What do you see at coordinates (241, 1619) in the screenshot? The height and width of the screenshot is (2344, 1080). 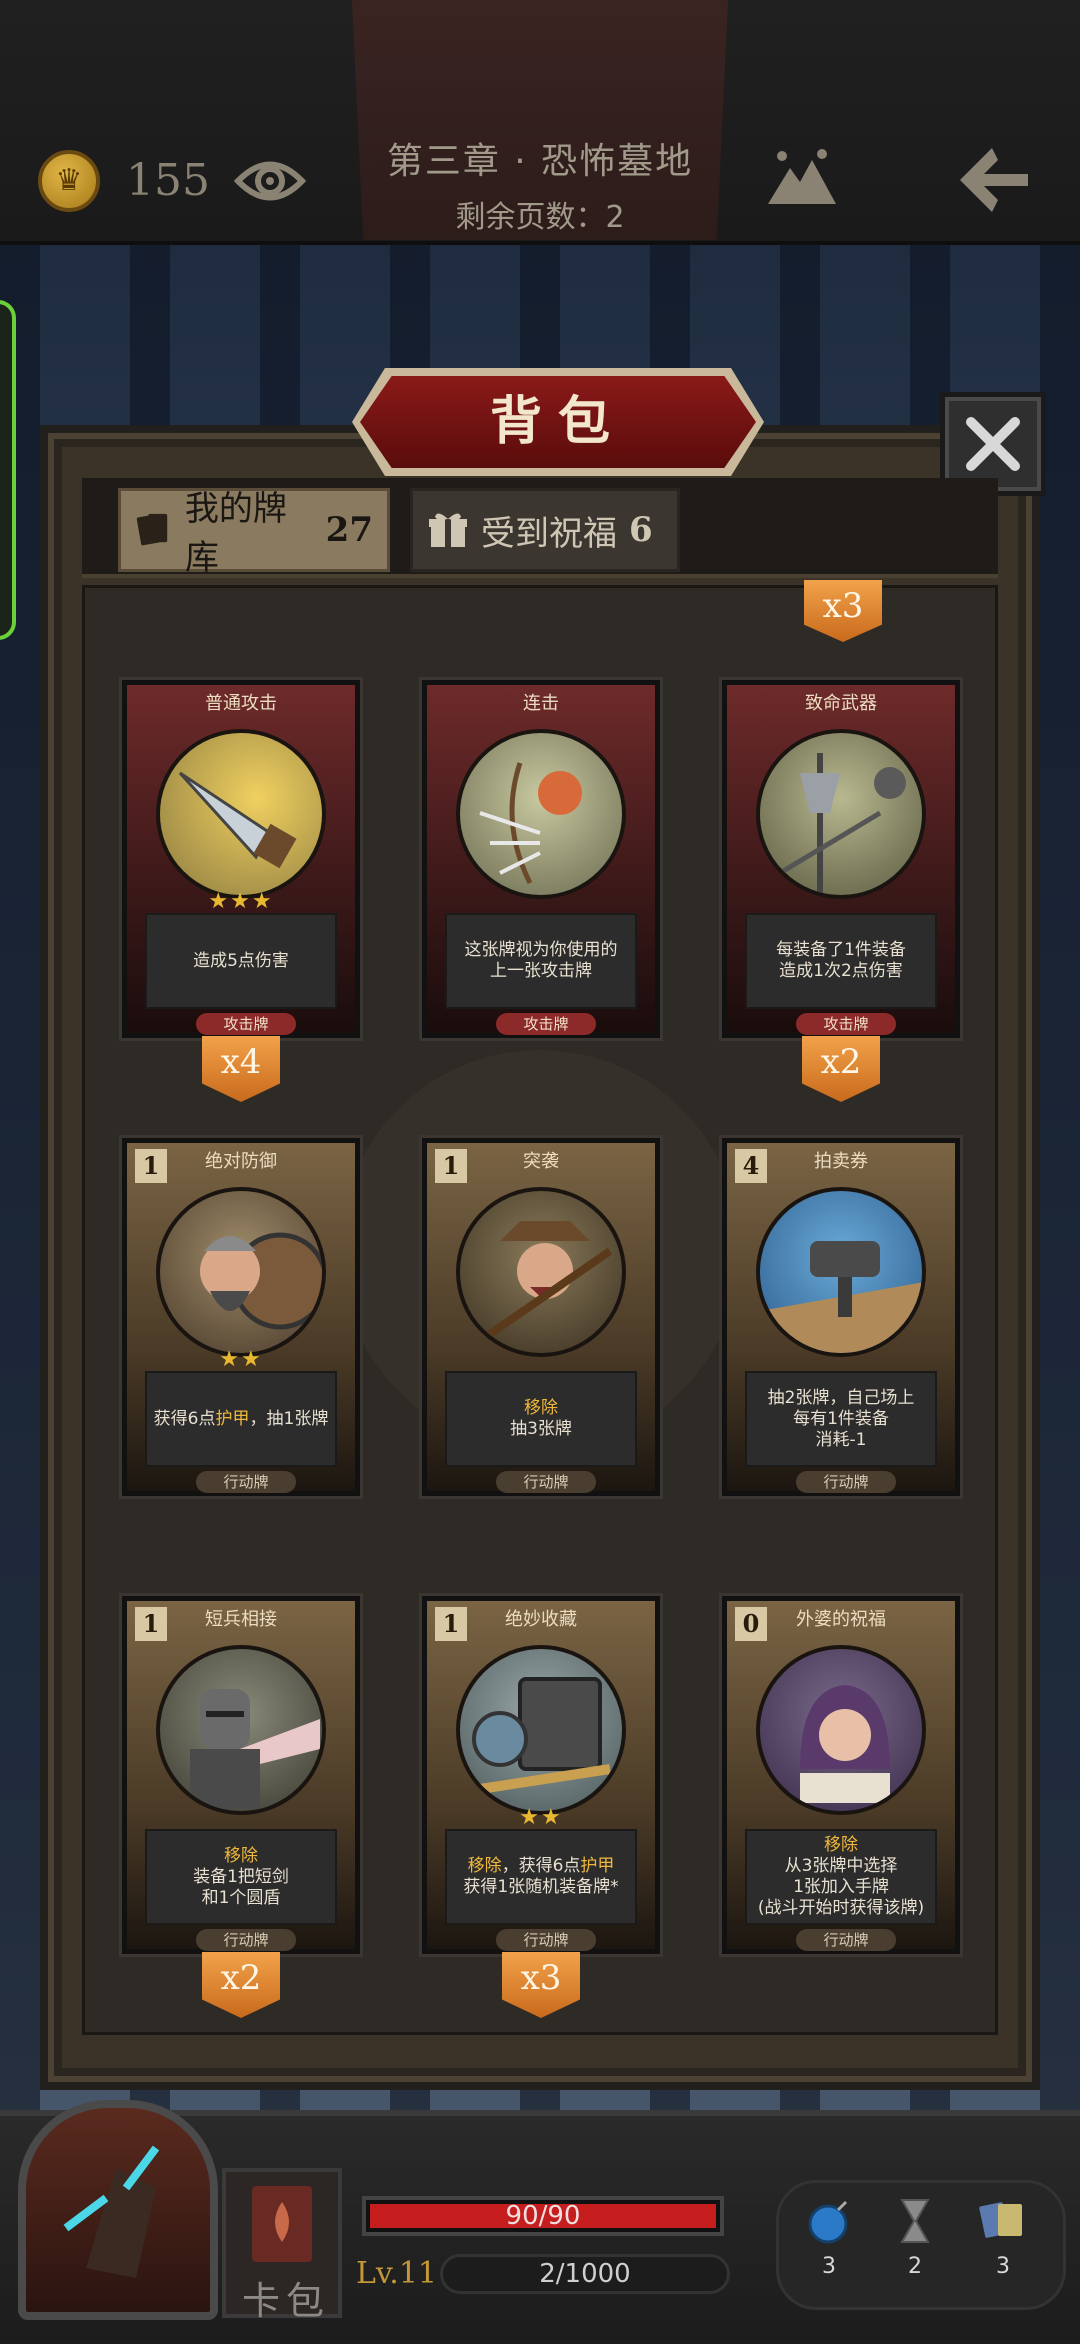 I see `card-name: 短兵相接` at bounding box center [241, 1619].